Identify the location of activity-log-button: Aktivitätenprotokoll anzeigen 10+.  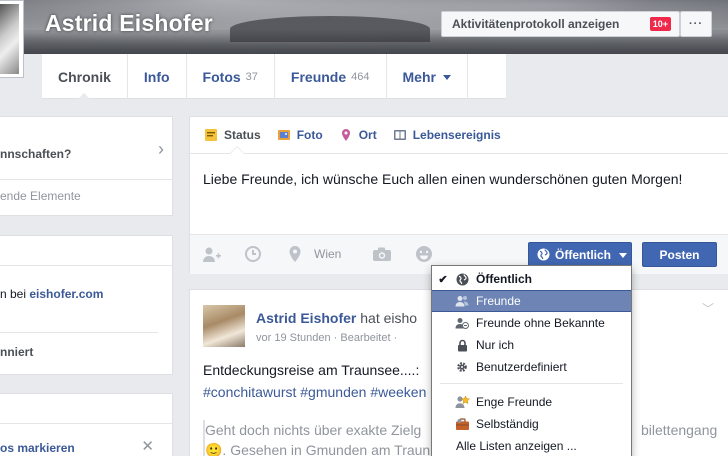
(560, 24).